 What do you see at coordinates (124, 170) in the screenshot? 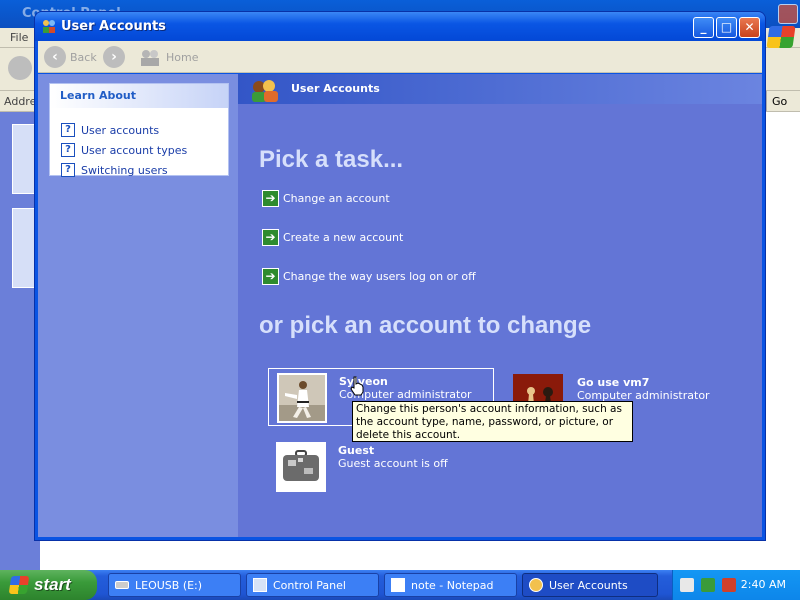
I see `learn-link-label: Switching users` at bounding box center [124, 170].